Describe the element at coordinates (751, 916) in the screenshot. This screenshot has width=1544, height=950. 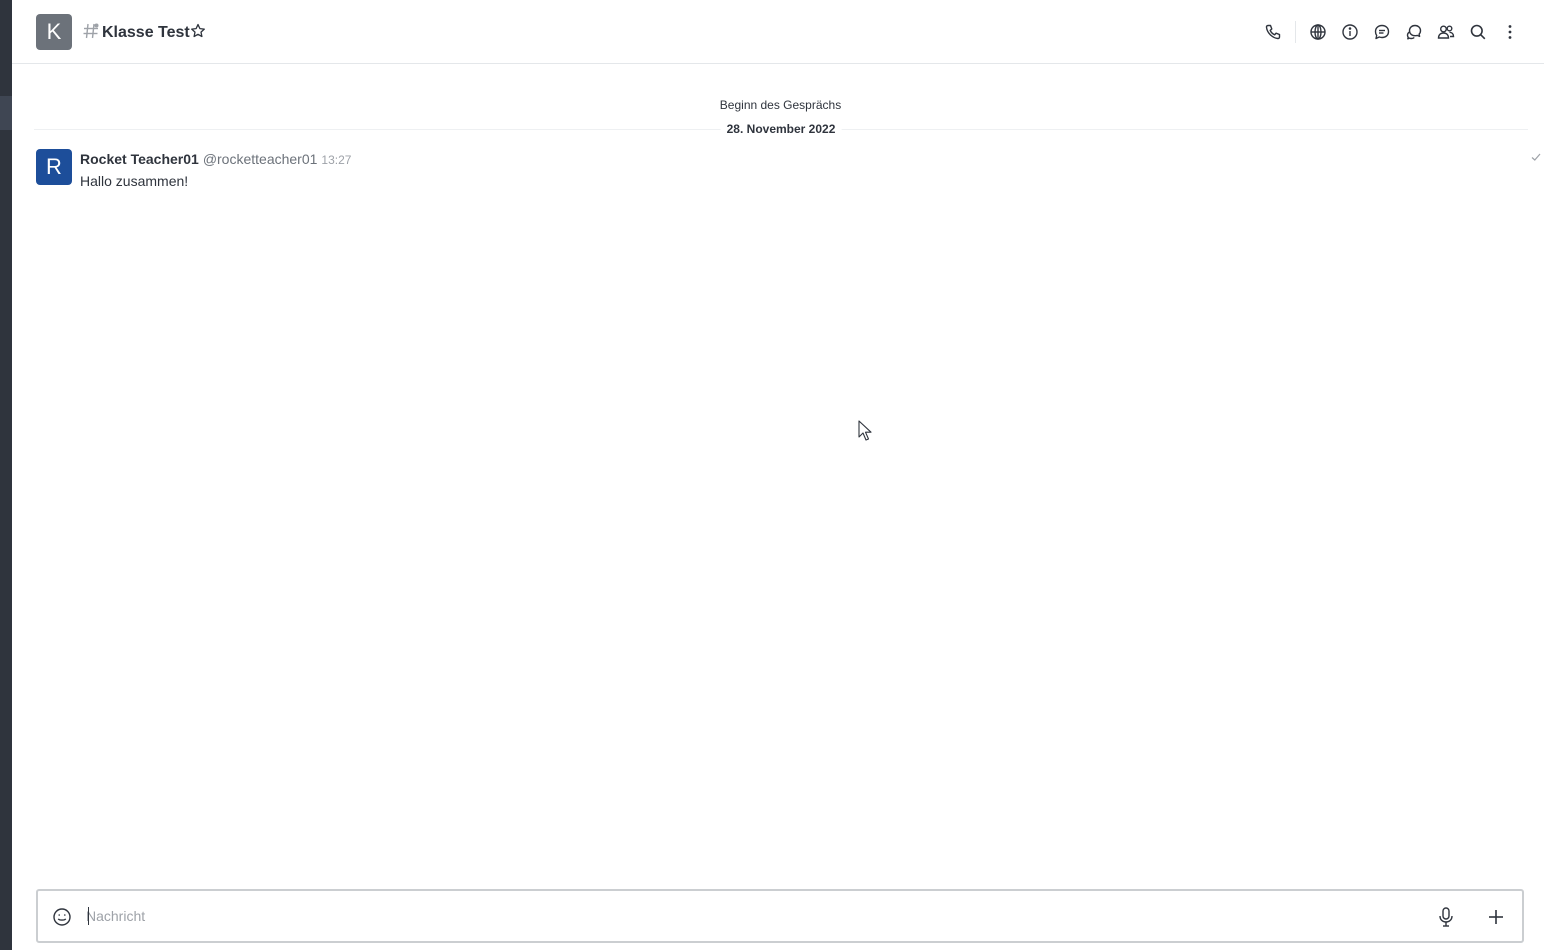
I see `message-input` at that location.